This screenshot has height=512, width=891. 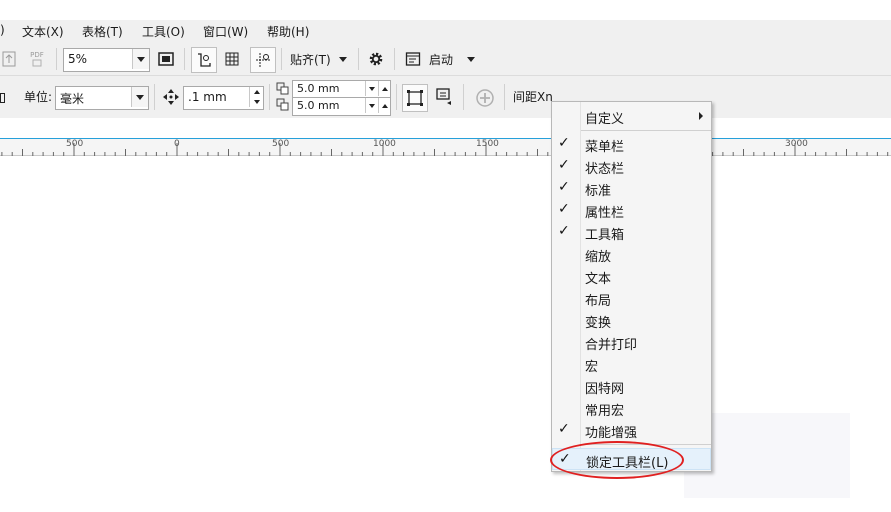 I want to click on menu-item-zoom: 缩放, so click(x=631, y=254).